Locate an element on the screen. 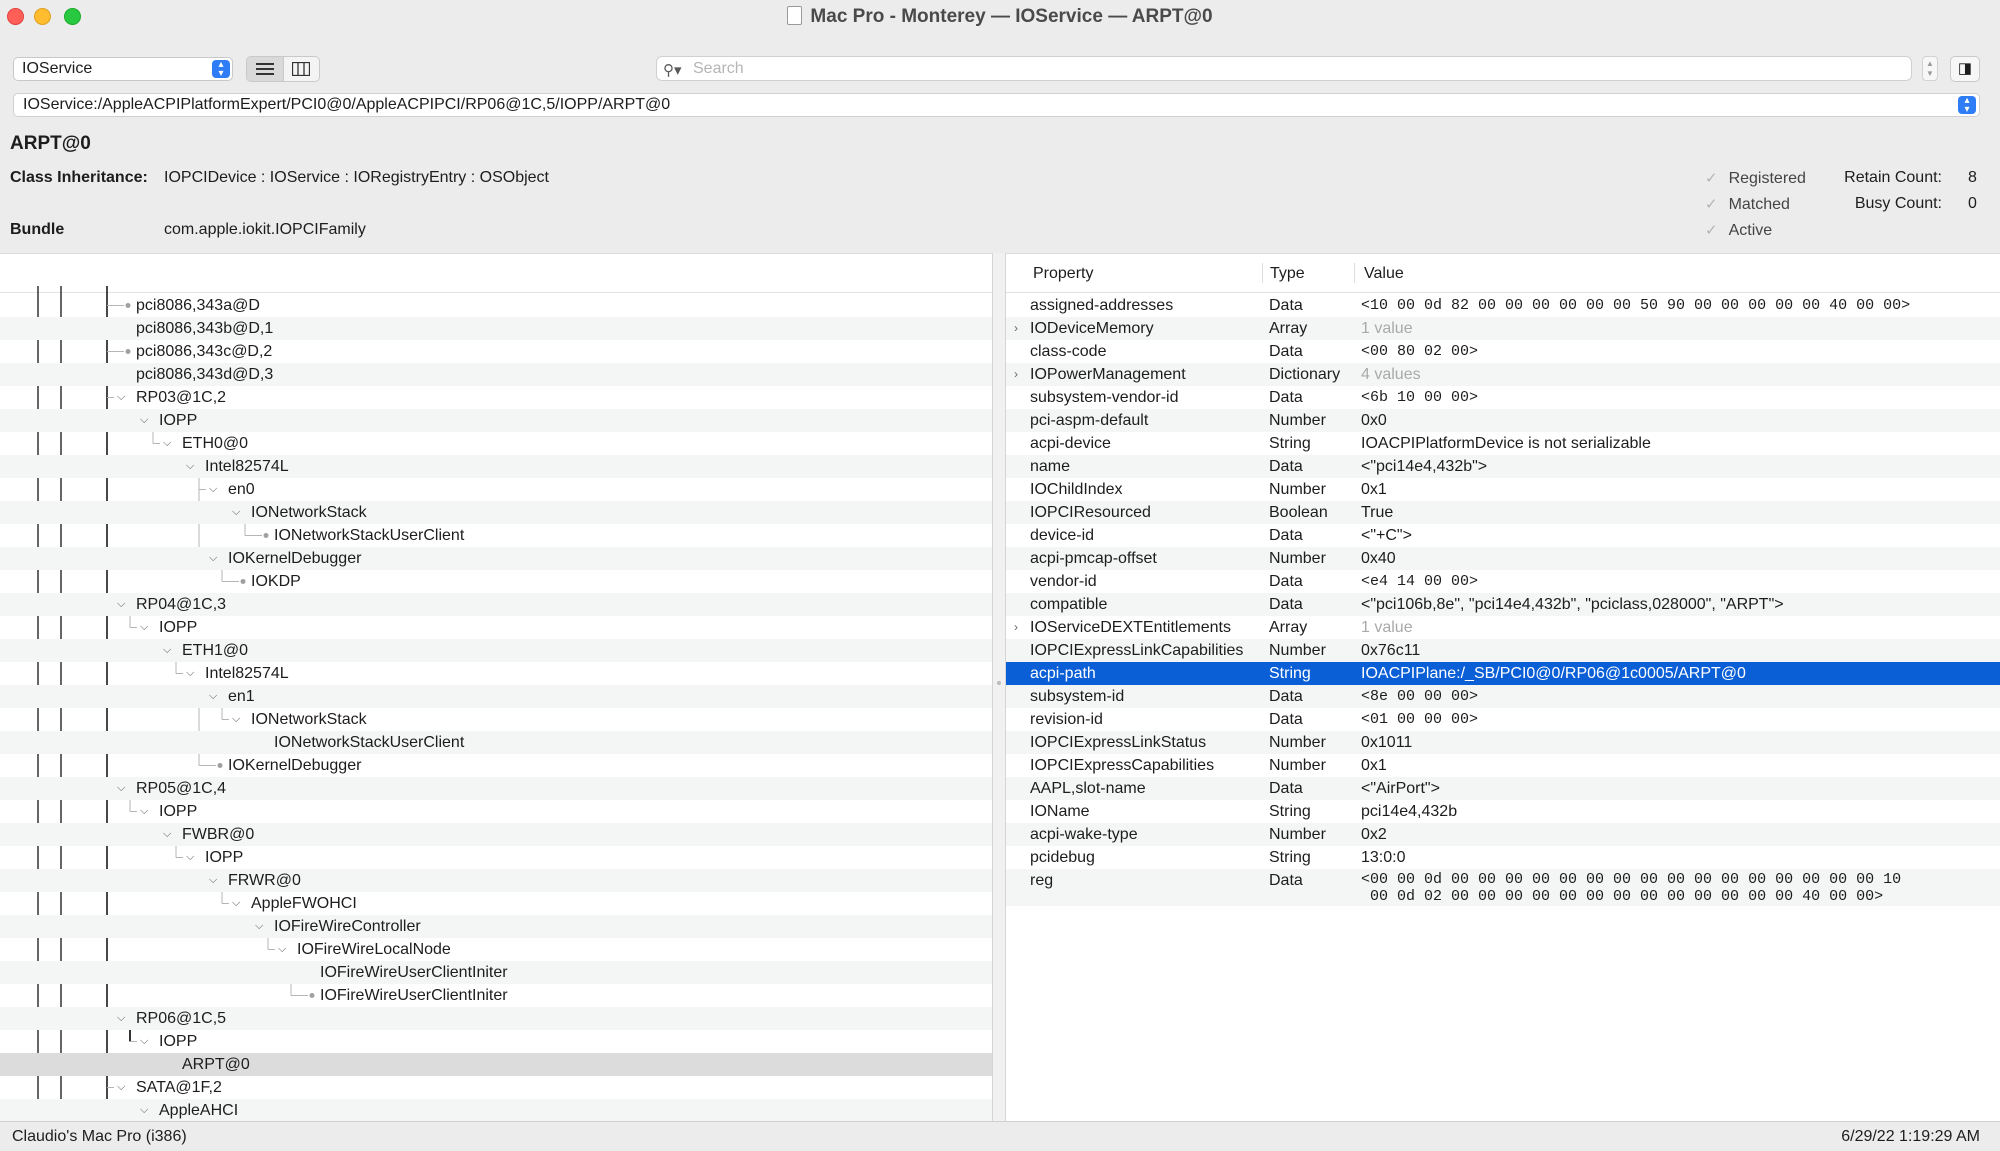 The width and height of the screenshot is (2000, 1151). tree-row: ⌵ AppleAHCI is located at coordinates (496, 1110).